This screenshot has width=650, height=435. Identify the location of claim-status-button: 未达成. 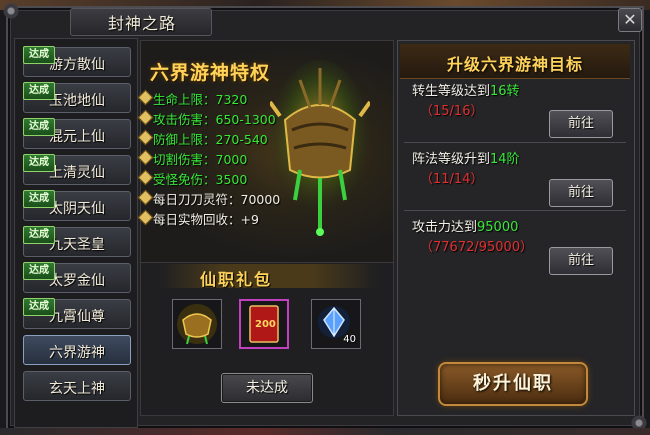
(267, 388).